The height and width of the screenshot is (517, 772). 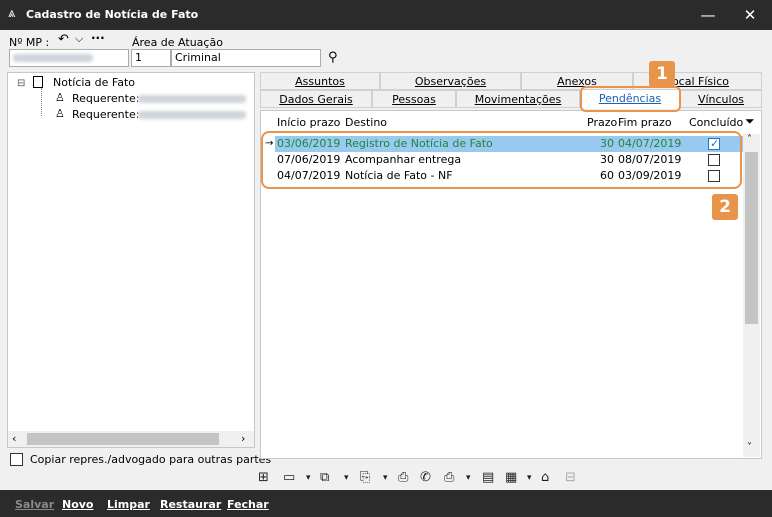 I want to click on tab-vinculos: Vínculos, so click(x=721, y=99).